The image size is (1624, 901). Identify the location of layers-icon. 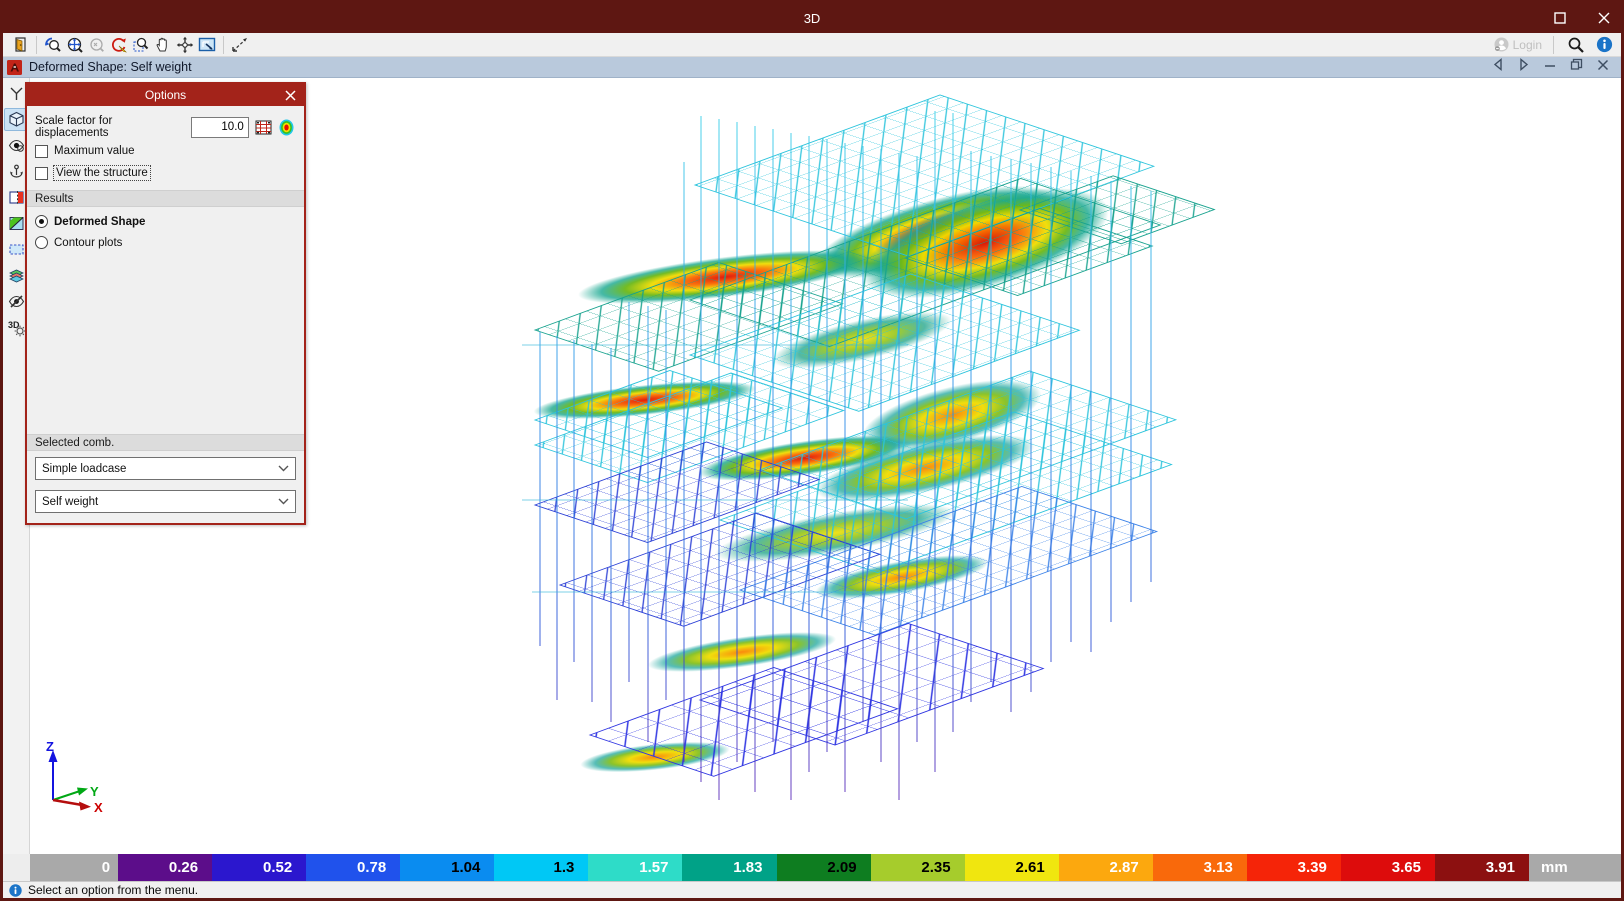
(16, 276).